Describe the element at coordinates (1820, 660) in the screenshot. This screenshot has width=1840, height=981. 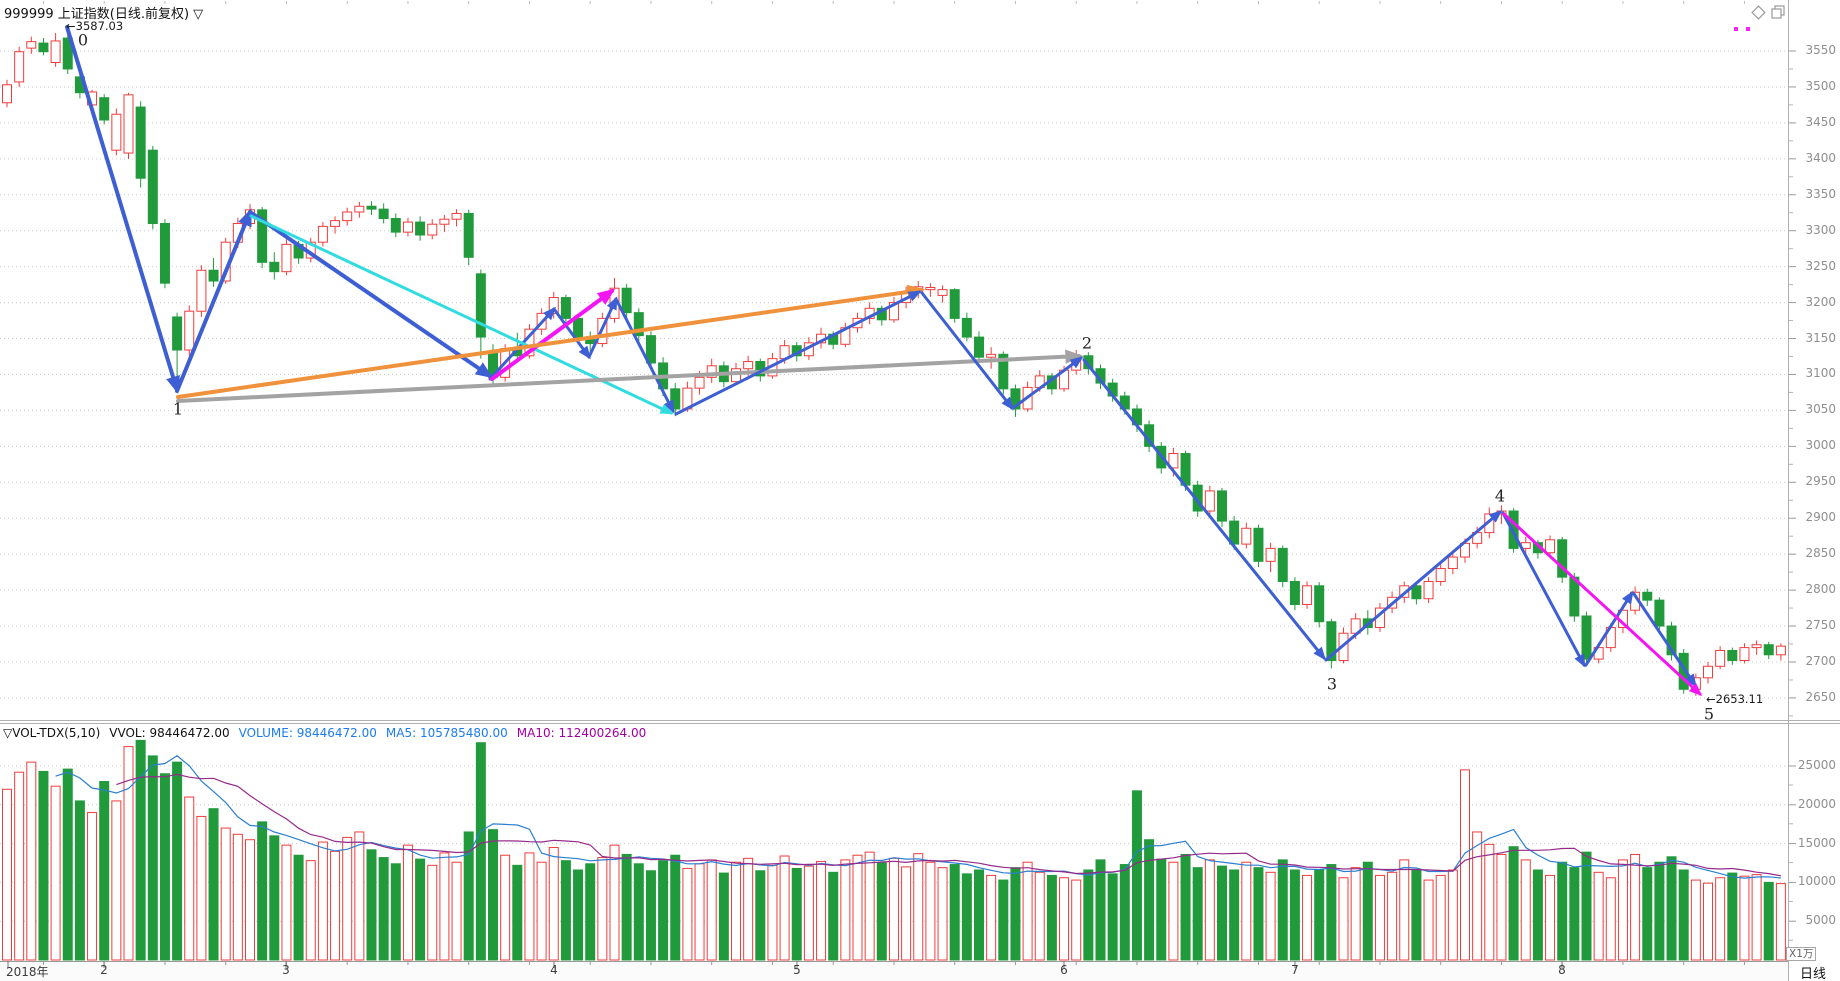
I see `price-axis-label: 2700` at that location.